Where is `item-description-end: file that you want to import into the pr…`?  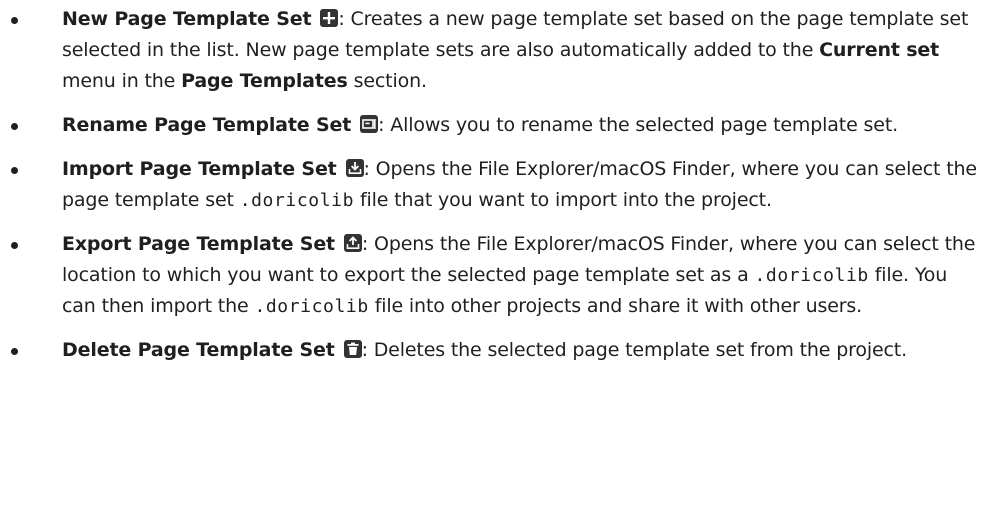 item-description-end: file that you want to import into the pr… is located at coordinates (563, 200).